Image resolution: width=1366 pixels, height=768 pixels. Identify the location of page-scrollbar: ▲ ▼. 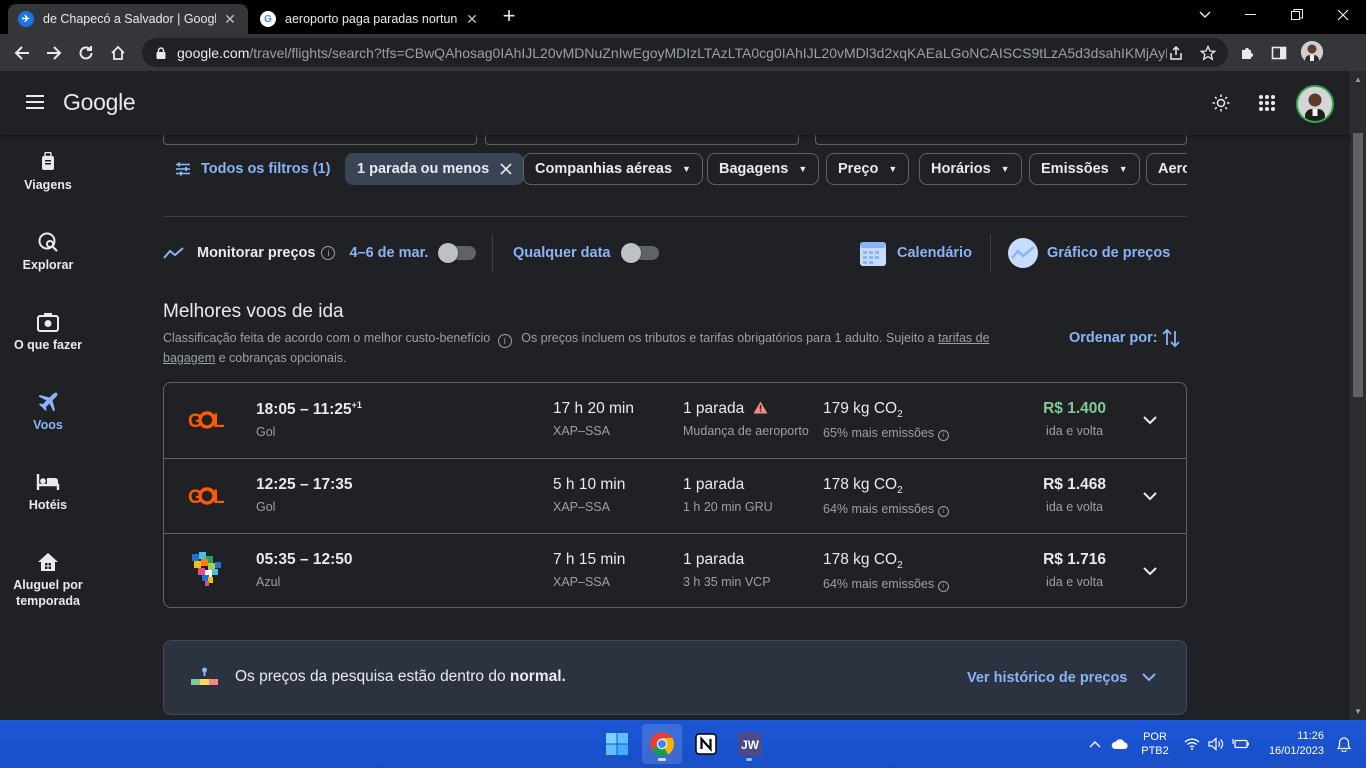
(1358, 395).